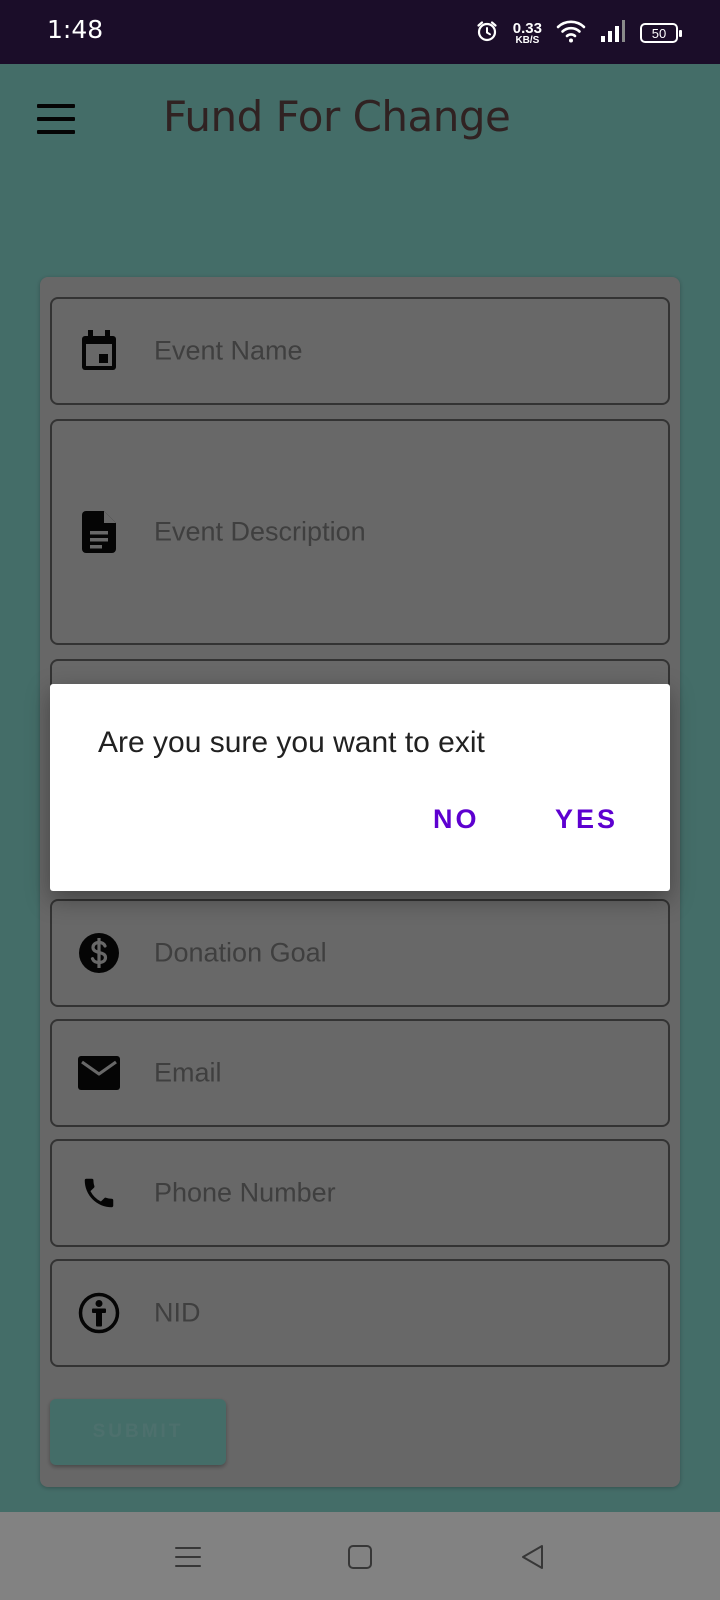 The image size is (720, 1600). I want to click on battery-icon: 50, so click(661, 33).